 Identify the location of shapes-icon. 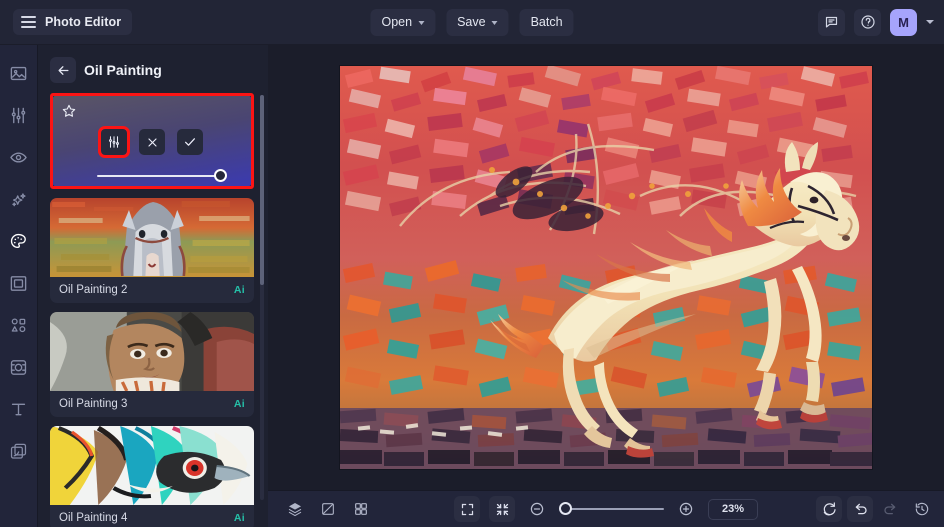
(18, 325).